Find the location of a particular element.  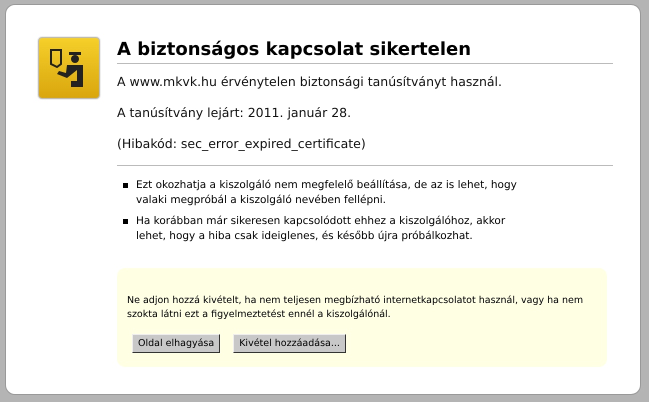

action-button: Oldal elhagyása is located at coordinates (176, 343).